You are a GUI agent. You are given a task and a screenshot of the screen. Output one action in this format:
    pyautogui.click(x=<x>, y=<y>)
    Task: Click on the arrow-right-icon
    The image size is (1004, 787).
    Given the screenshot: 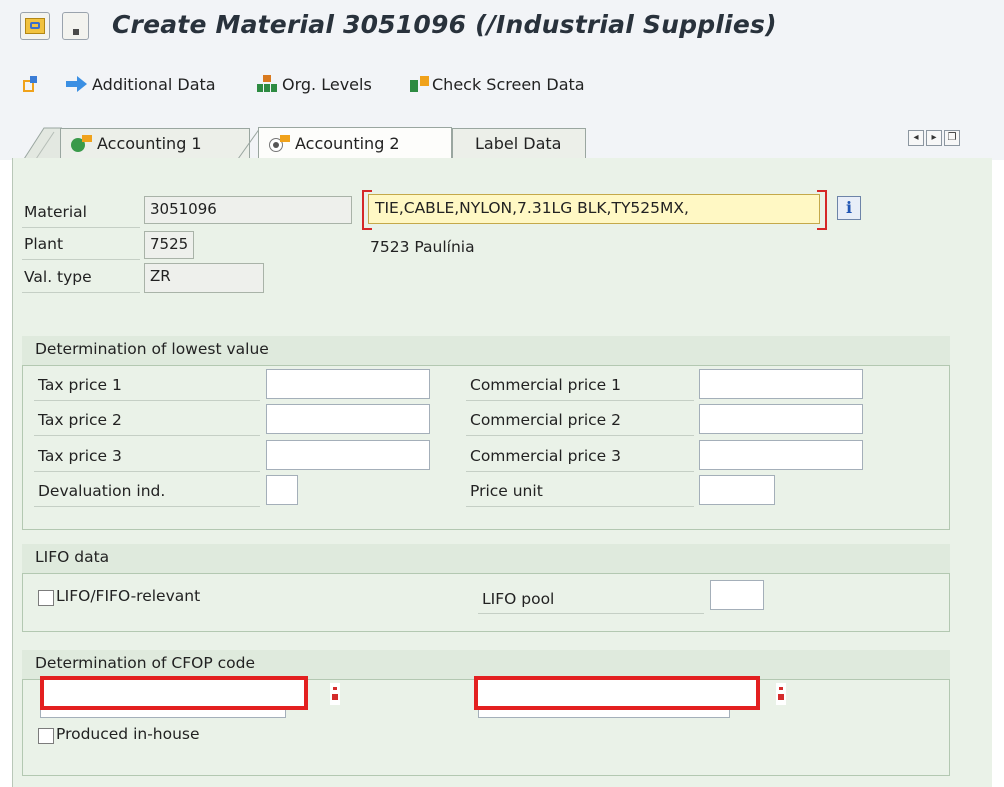 What is the action you would take?
    pyautogui.click(x=77, y=84)
    